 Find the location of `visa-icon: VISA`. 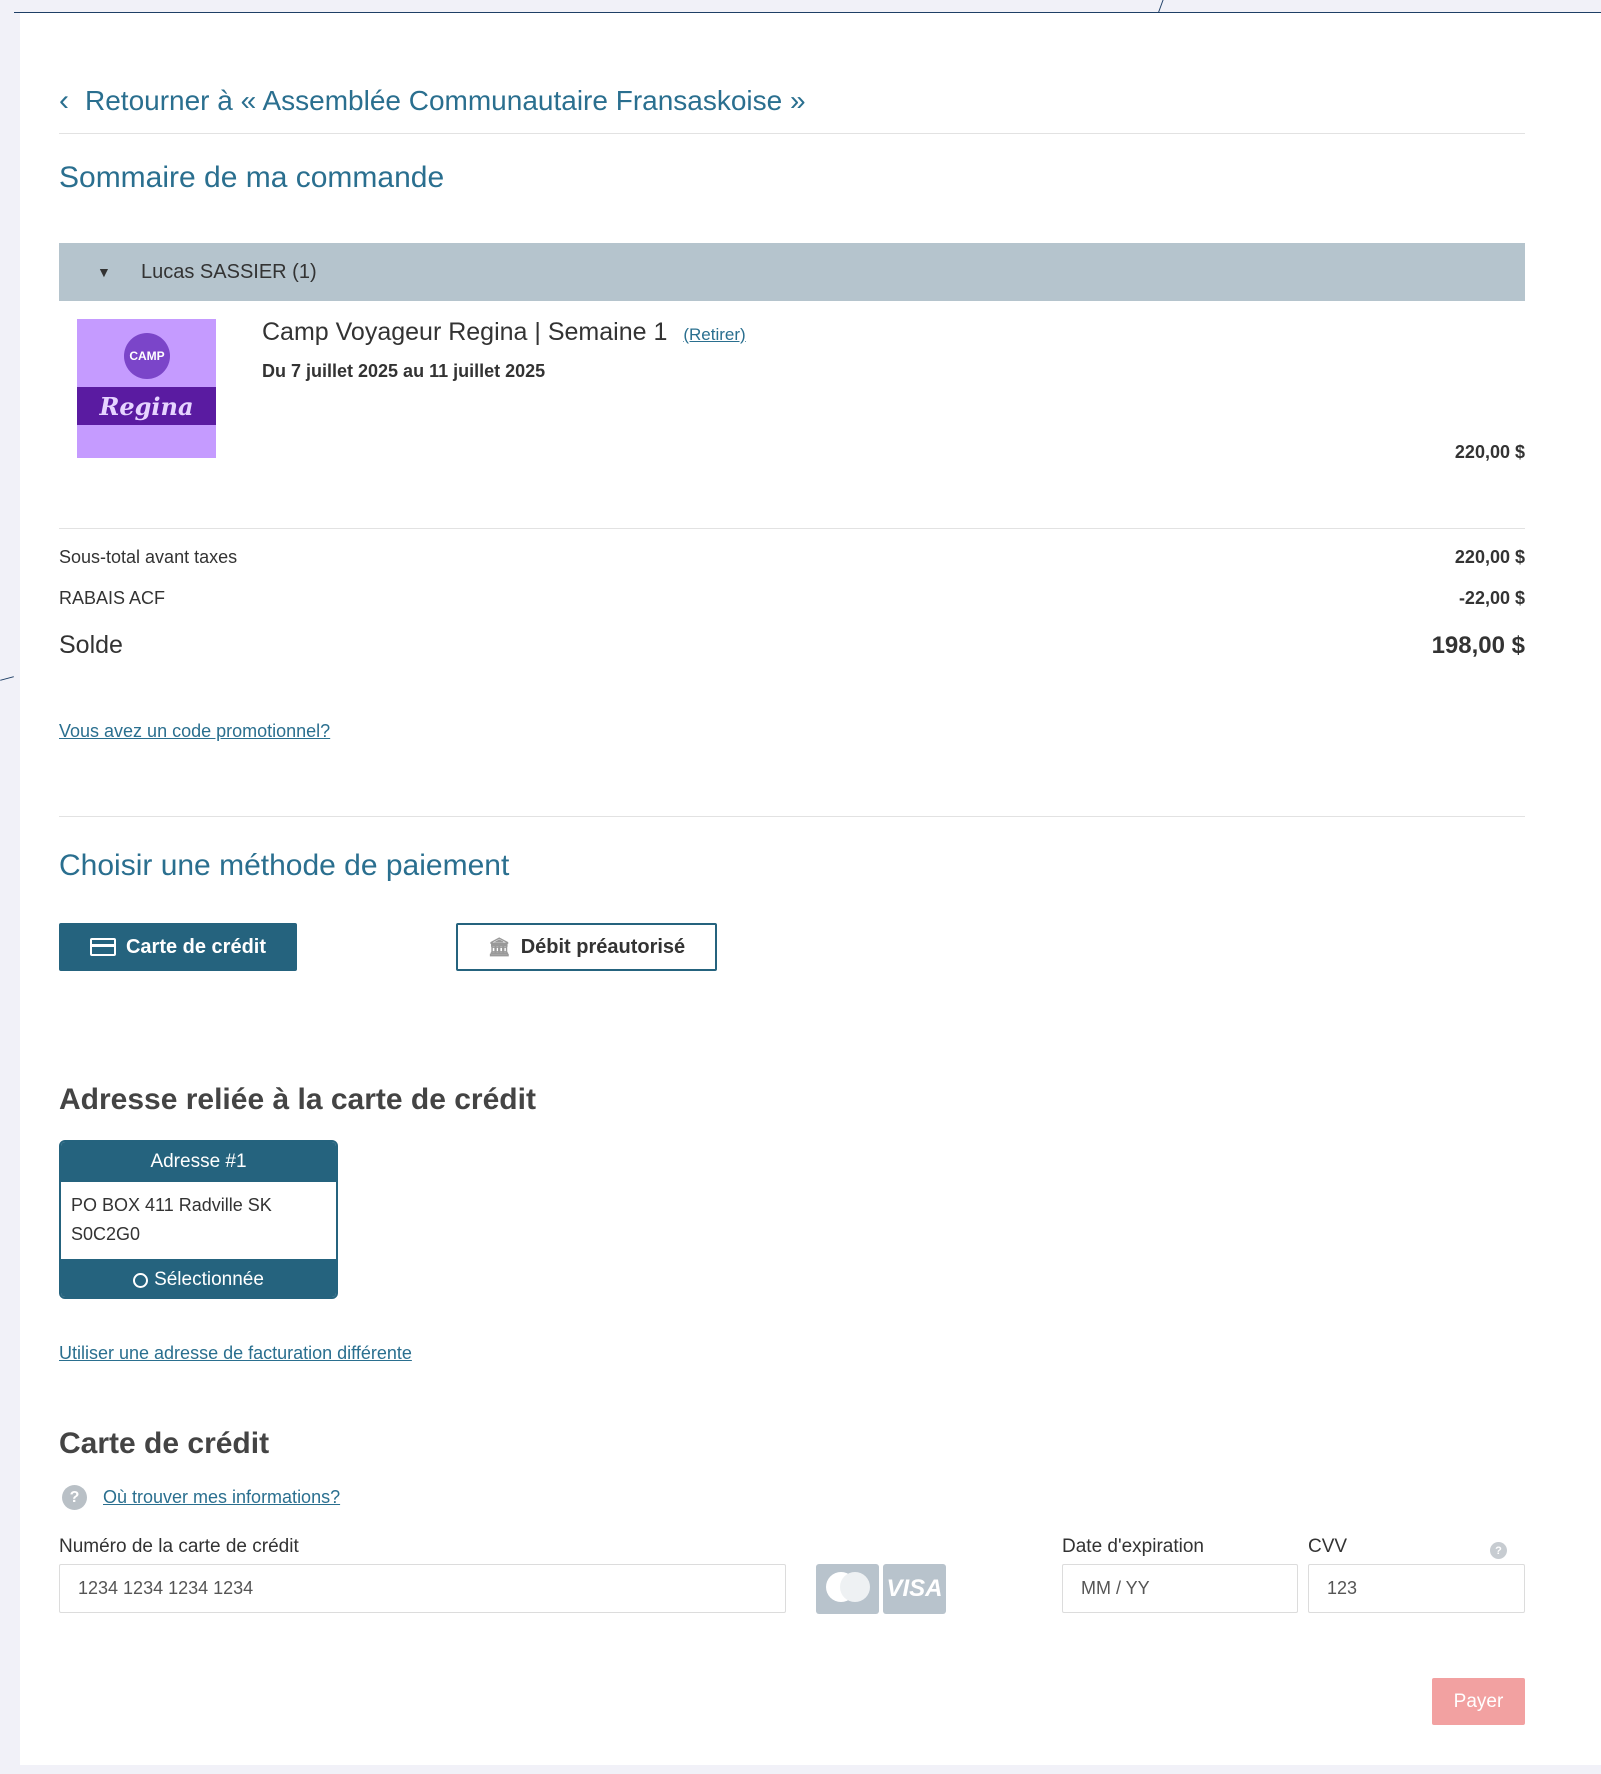

visa-icon: VISA is located at coordinates (914, 1589).